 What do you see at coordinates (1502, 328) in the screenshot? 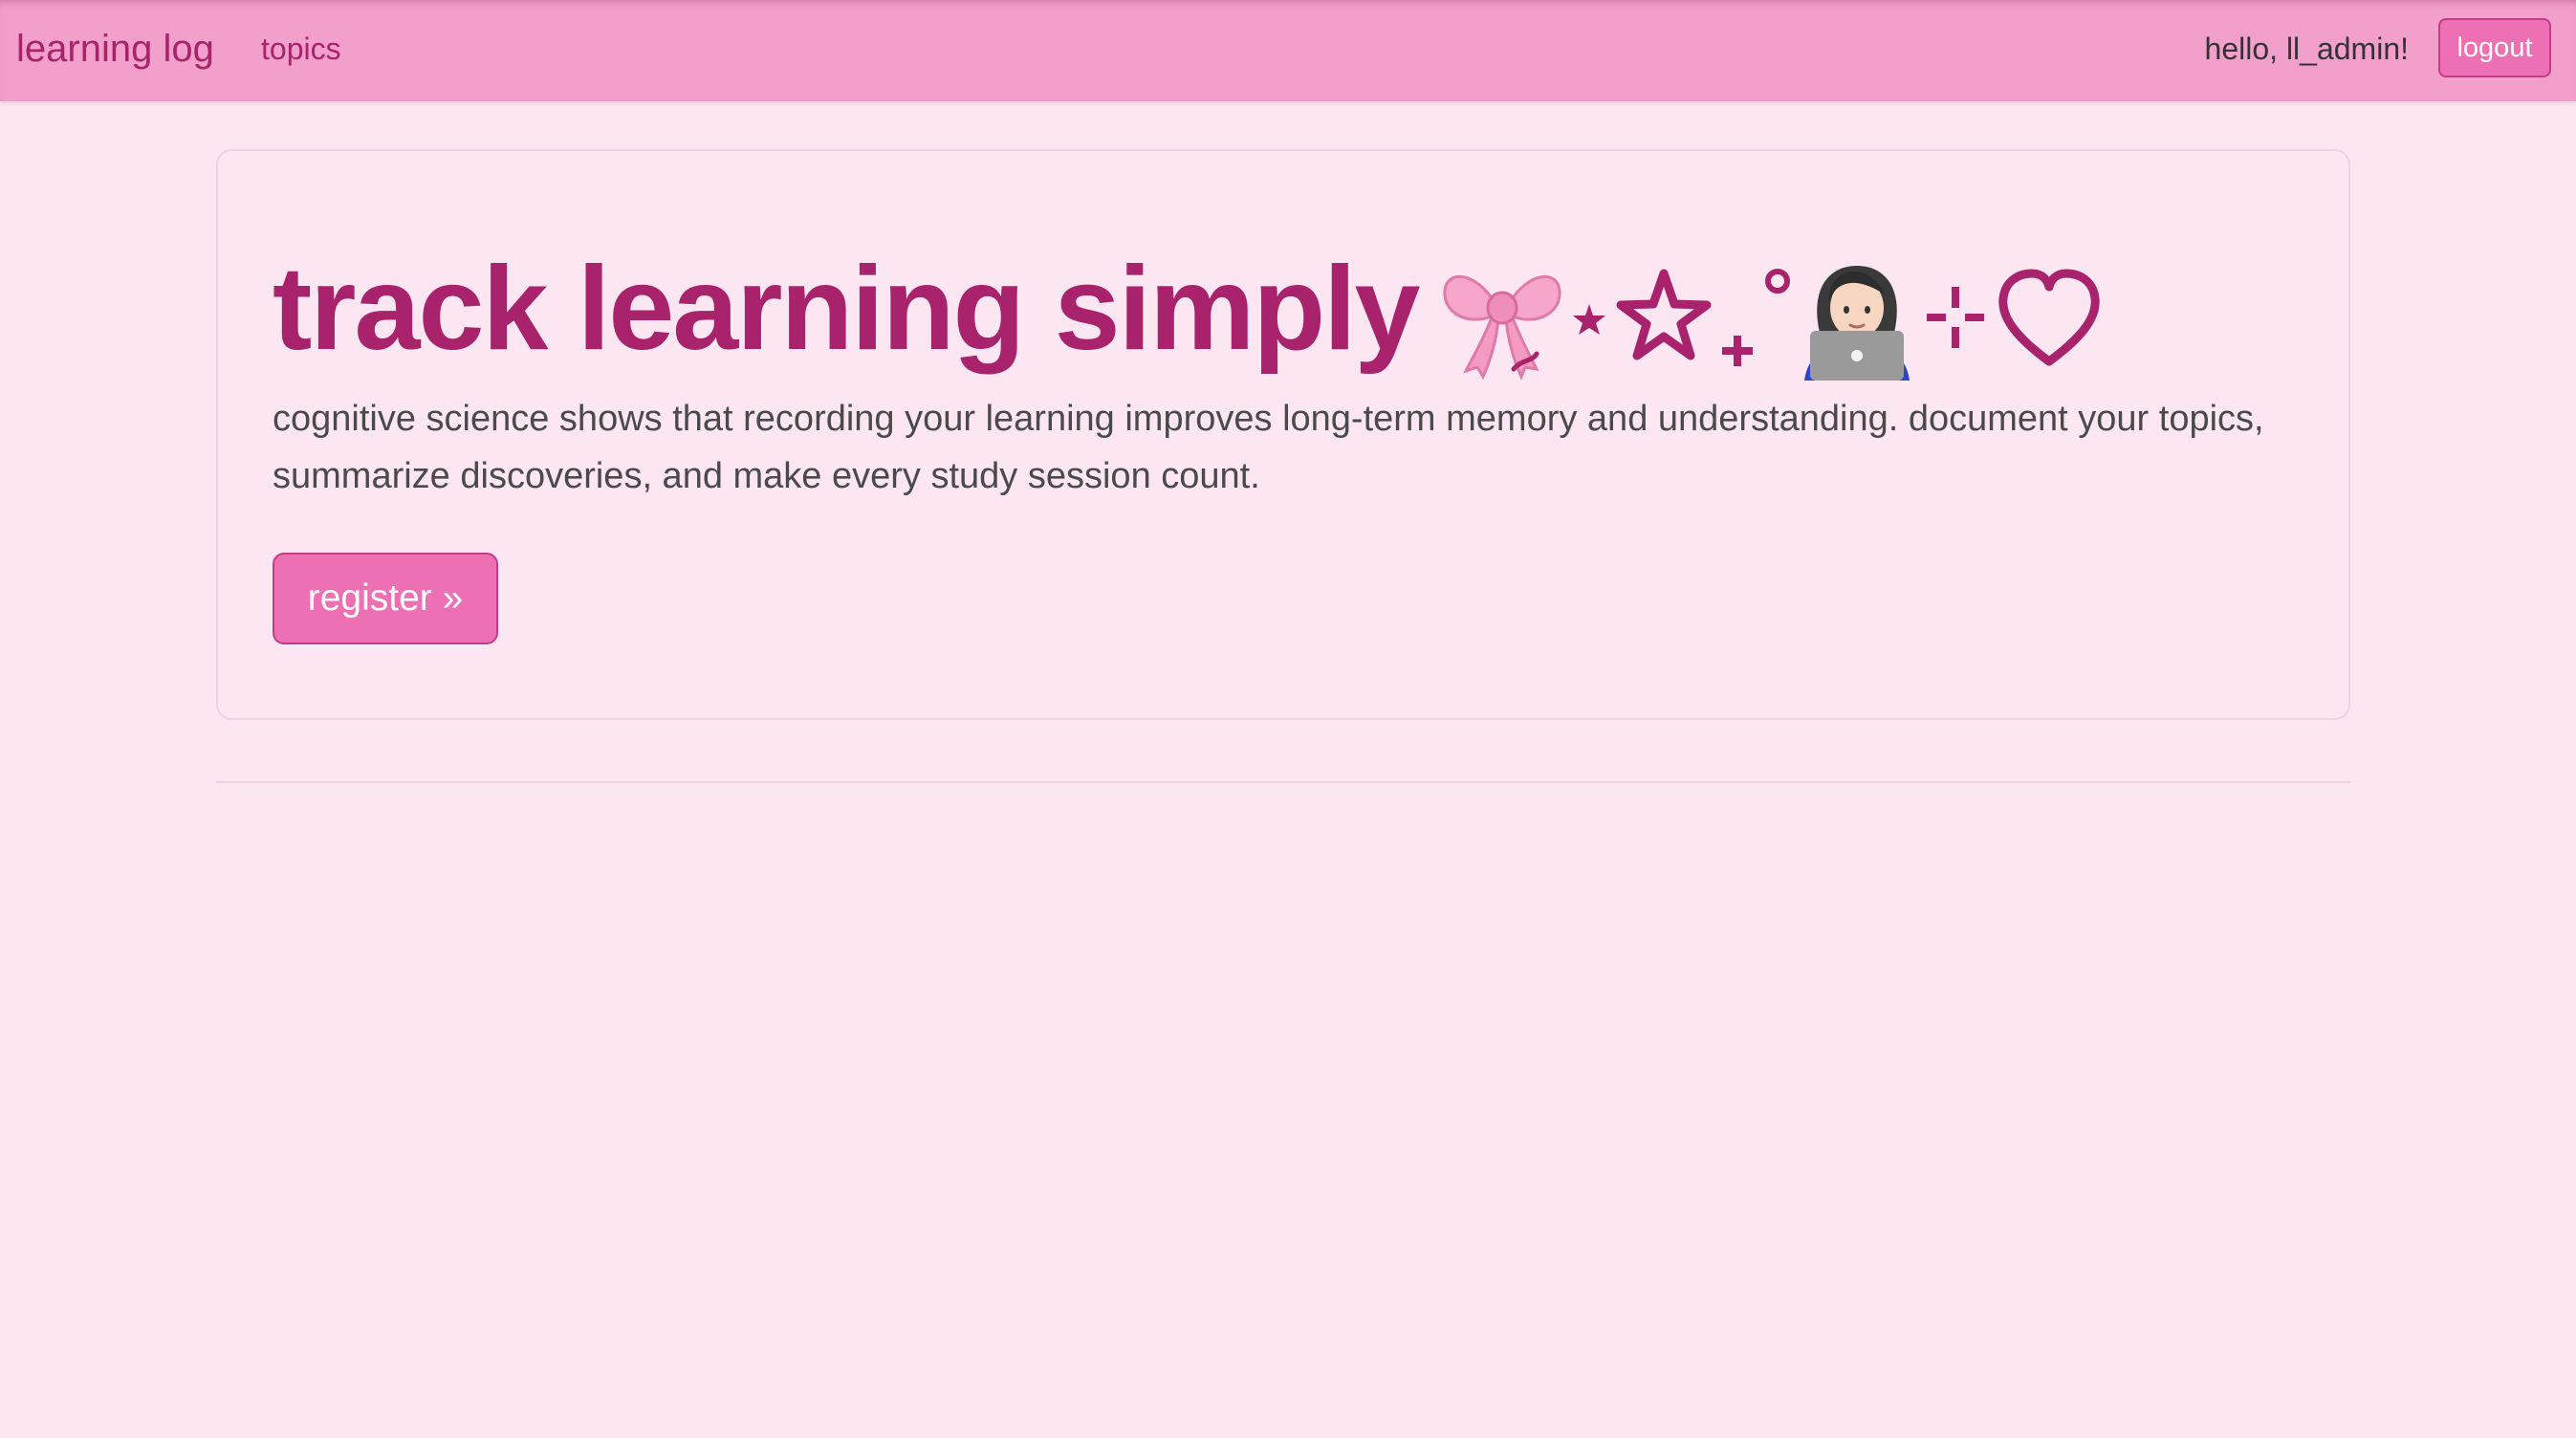
I see `bow-icon` at bounding box center [1502, 328].